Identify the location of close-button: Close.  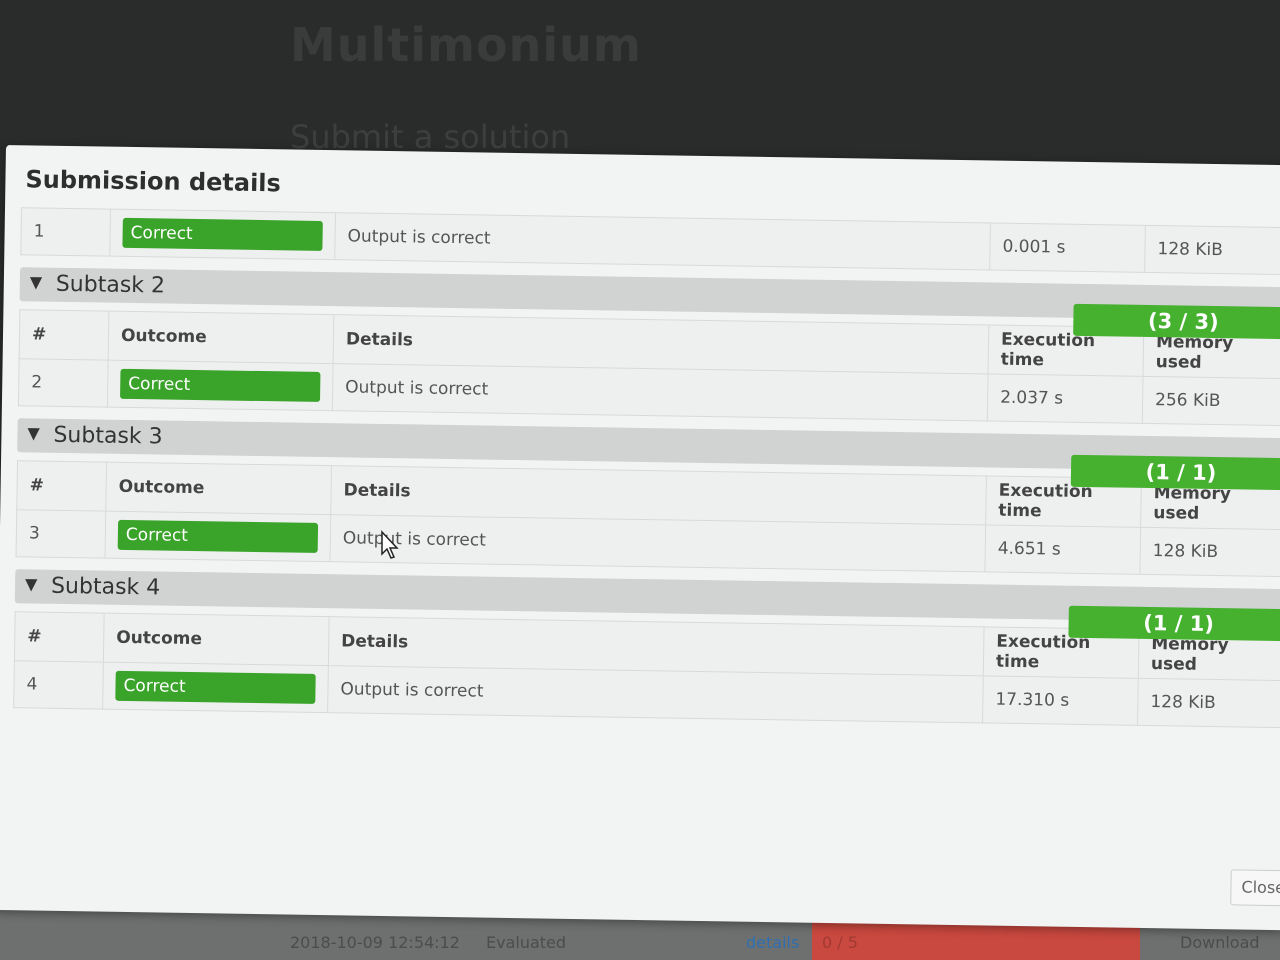
(1255, 888).